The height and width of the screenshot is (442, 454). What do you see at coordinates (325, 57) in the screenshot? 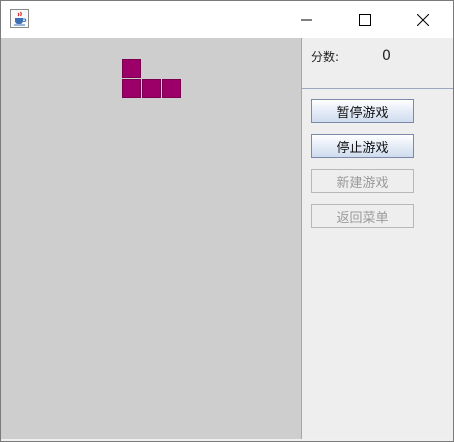
I see `score-label: 分数:` at bounding box center [325, 57].